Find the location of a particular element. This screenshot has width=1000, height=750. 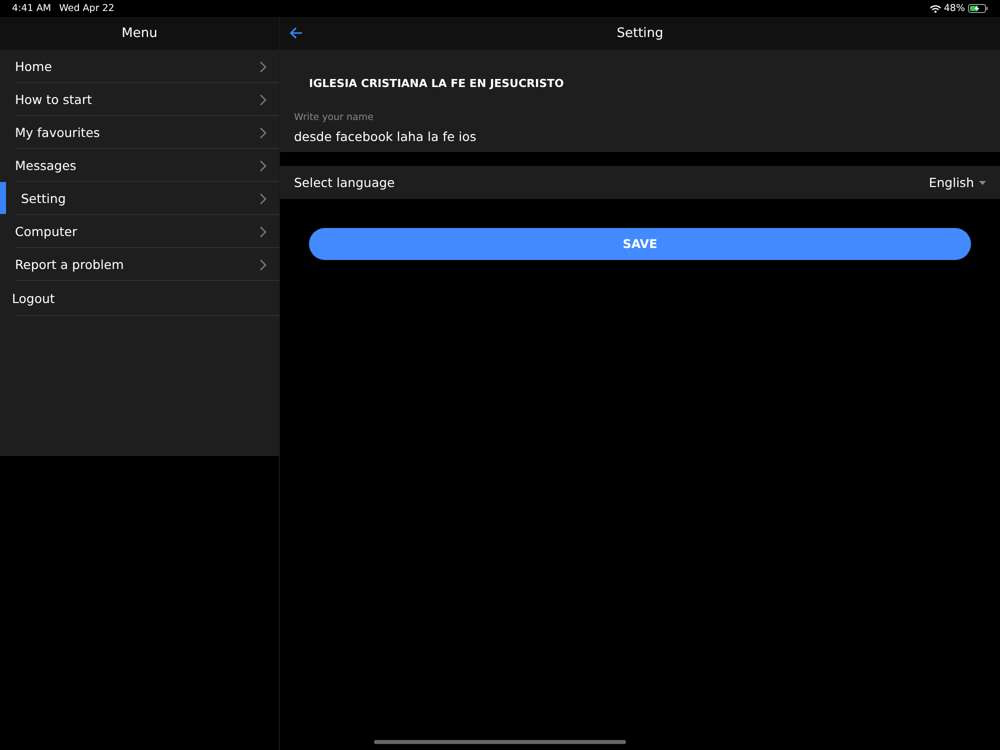

name-field: desde facebook laha la fe ios is located at coordinates (494, 136).